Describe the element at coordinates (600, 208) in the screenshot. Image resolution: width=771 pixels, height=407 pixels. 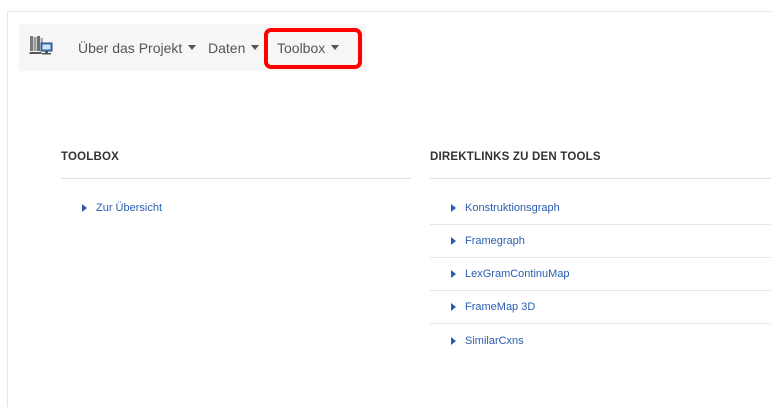
I see `link-konstruktionsgraph: Konstruktionsgraph` at that location.